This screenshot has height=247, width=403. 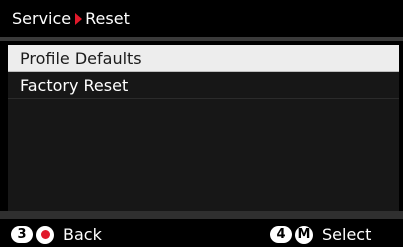 I want to click on key-4-icon: 4, so click(x=281, y=234).